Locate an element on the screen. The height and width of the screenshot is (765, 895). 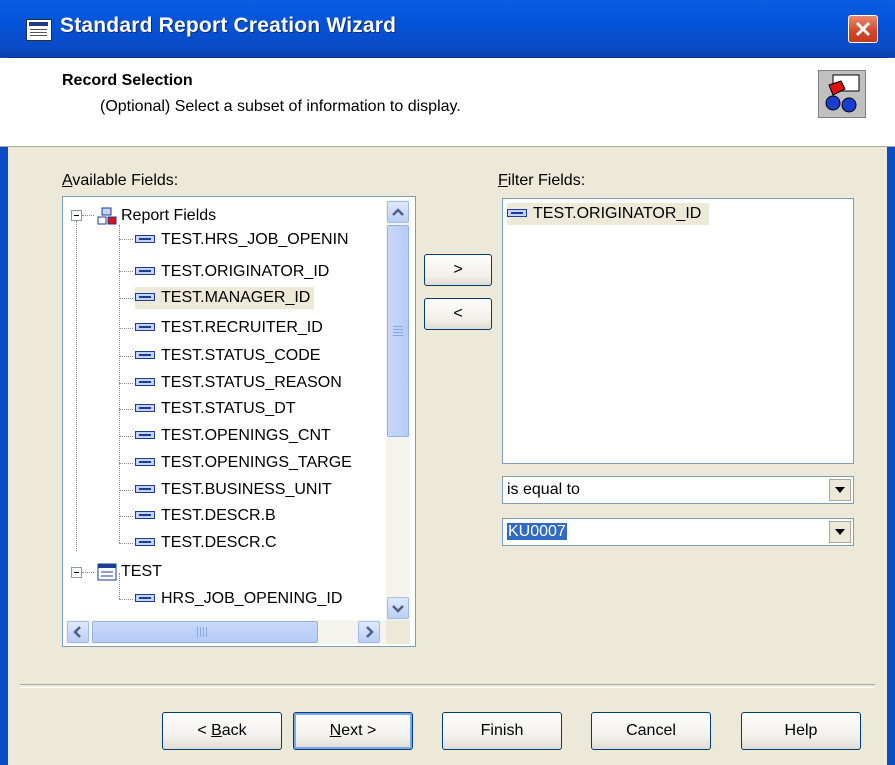
operator-dropdown: is equal to is located at coordinates (678, 490).